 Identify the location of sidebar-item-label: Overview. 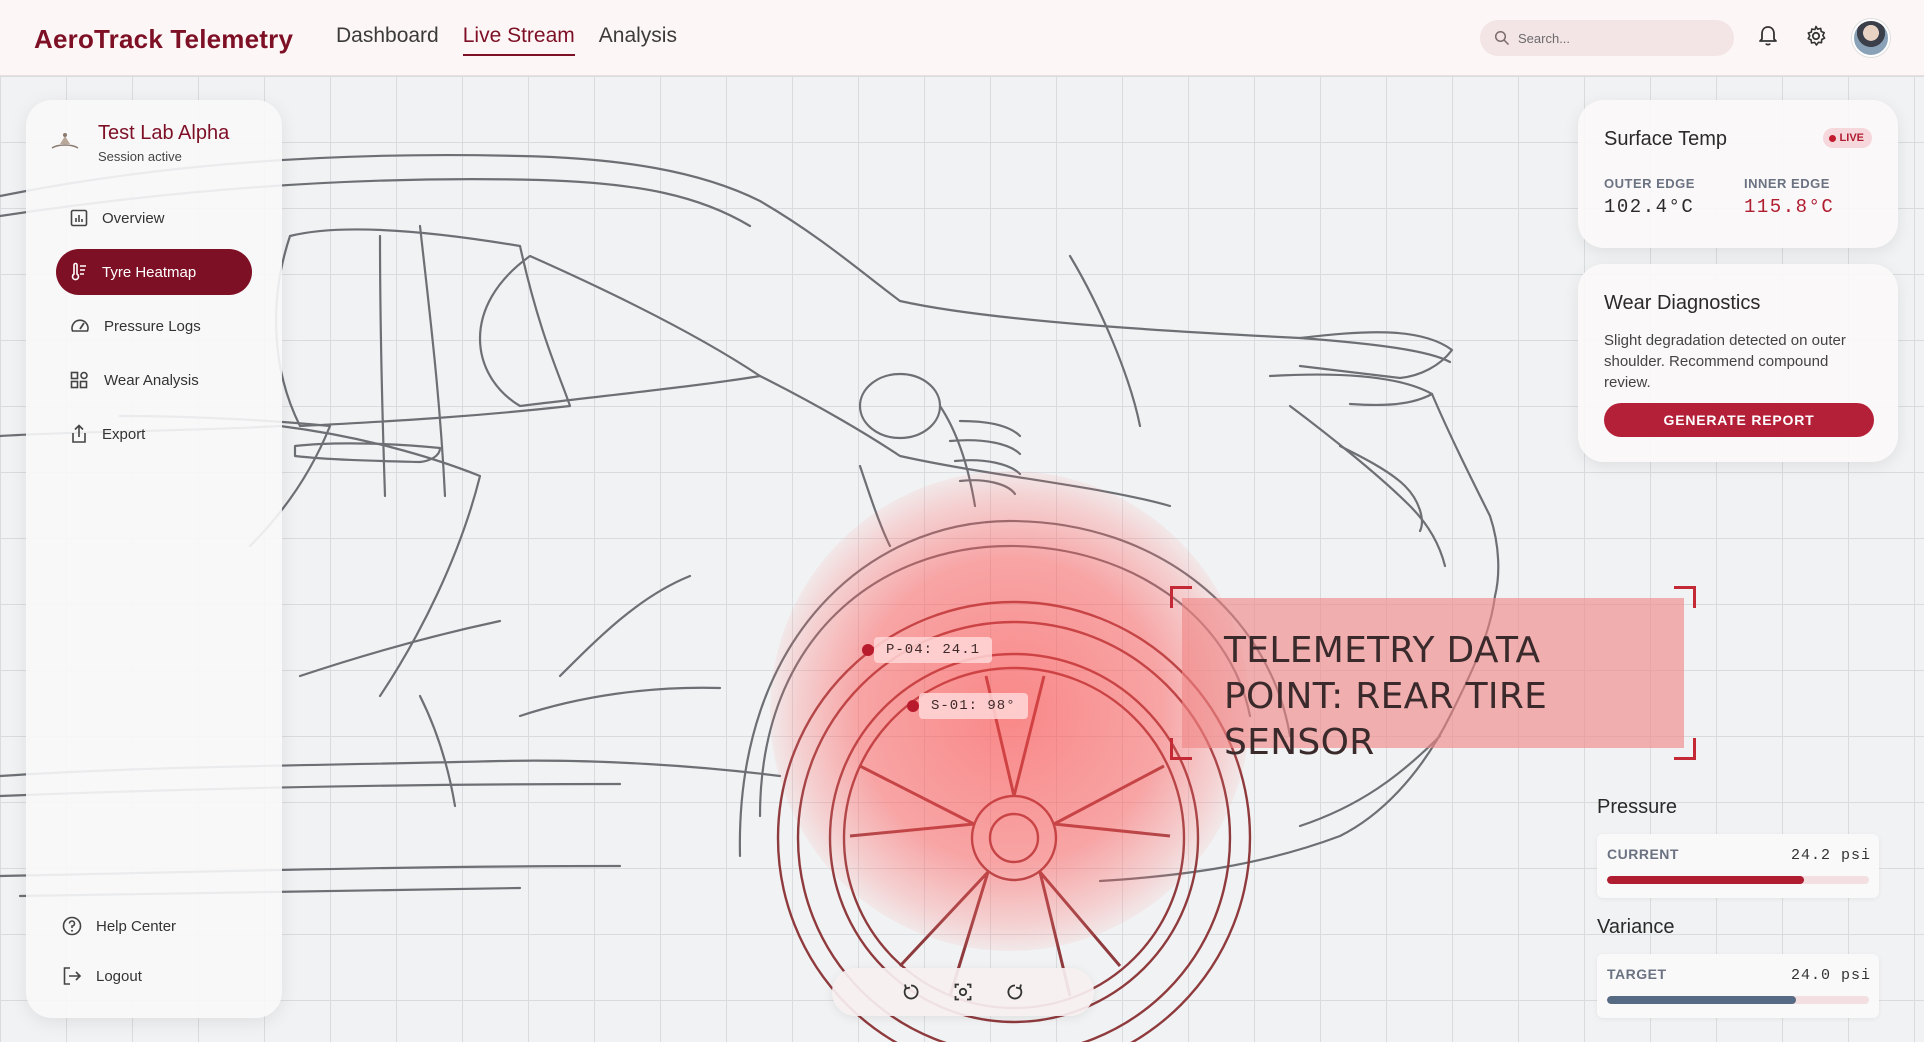
(133, 218).